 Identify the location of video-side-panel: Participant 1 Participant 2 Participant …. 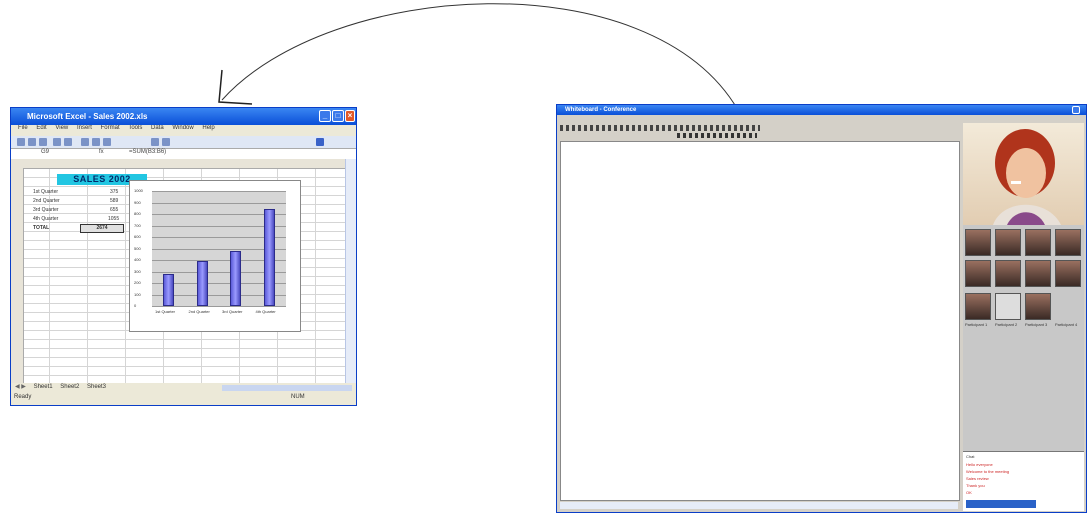
(1023, 317).